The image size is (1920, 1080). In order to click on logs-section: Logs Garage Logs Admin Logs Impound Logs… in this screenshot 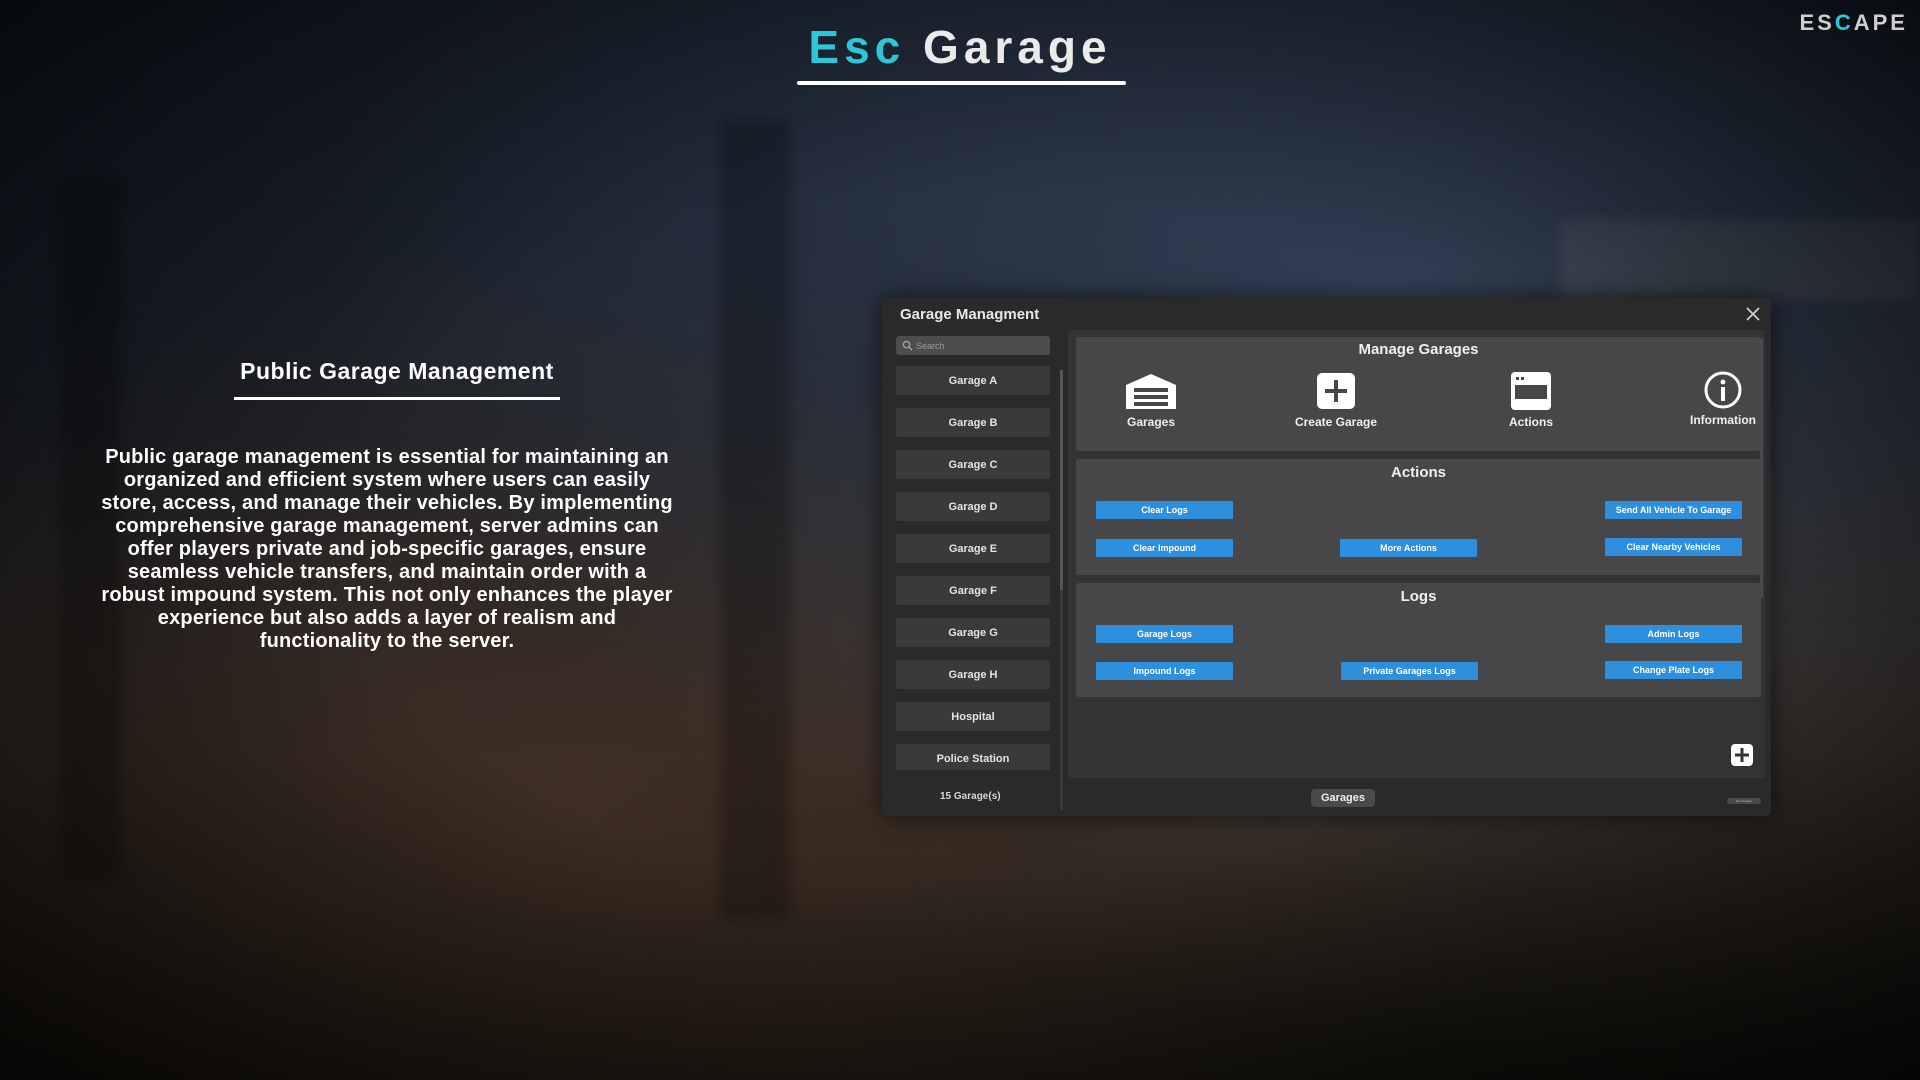, I will do `click(1418, 640)`.